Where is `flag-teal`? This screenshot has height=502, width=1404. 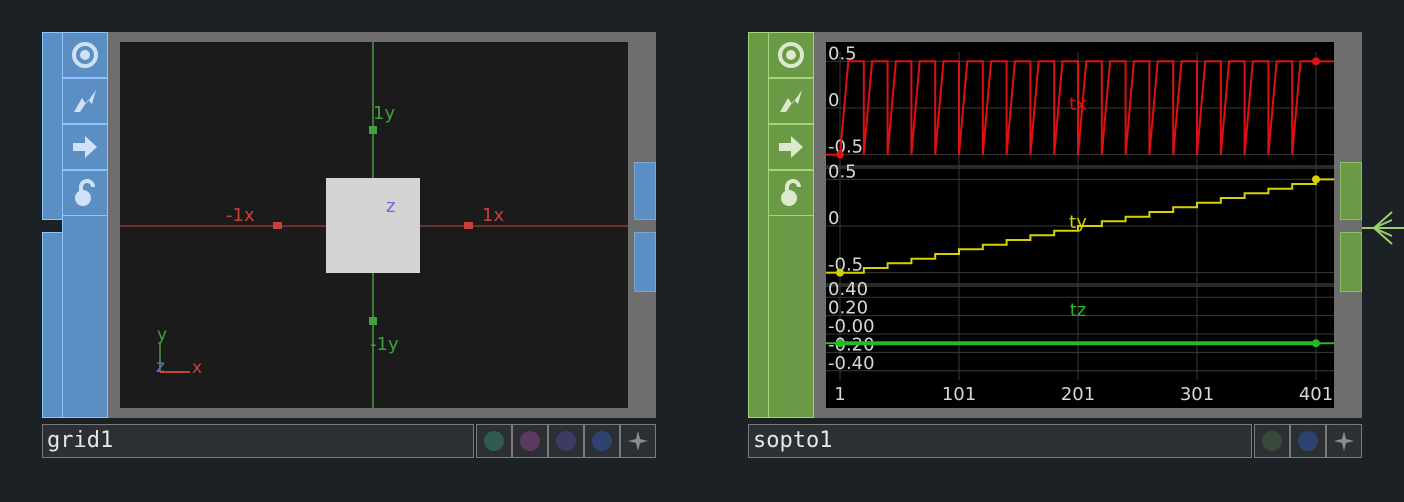
flag-teal is located at coordinates (494, 441).